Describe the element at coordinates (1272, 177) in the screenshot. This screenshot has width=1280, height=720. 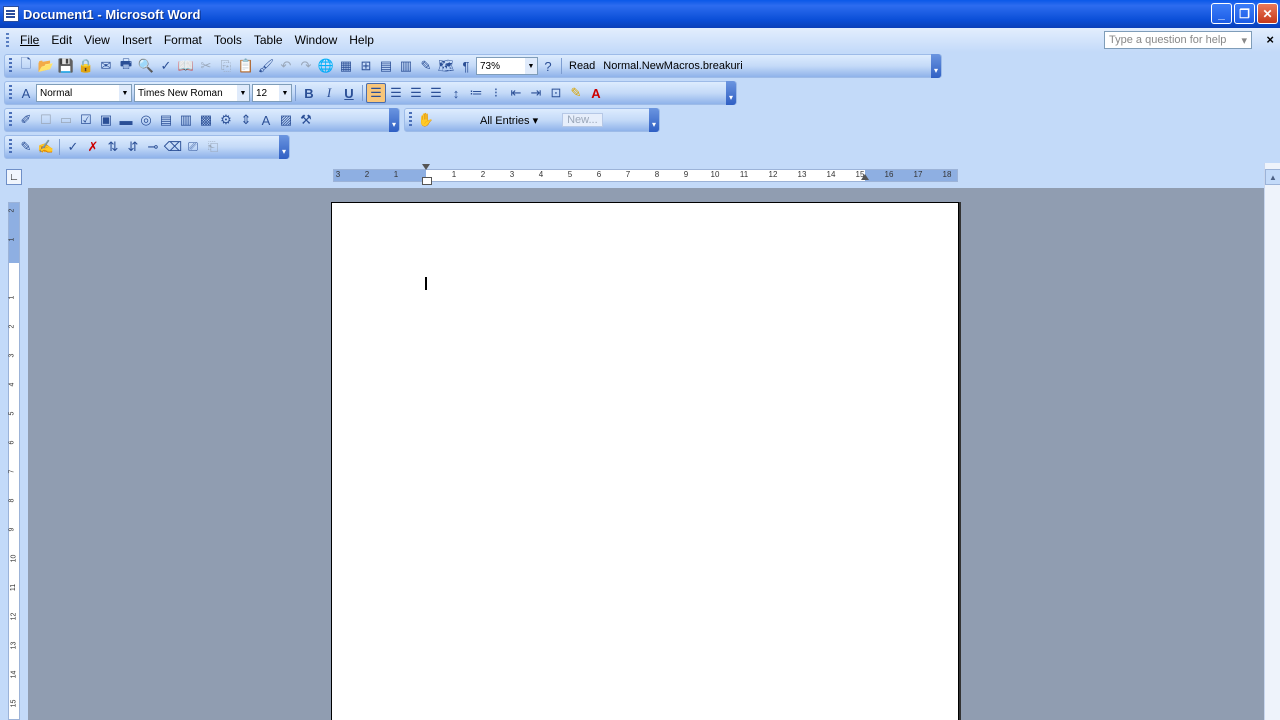
I see `scroll-up-icon: ▲` at that location.